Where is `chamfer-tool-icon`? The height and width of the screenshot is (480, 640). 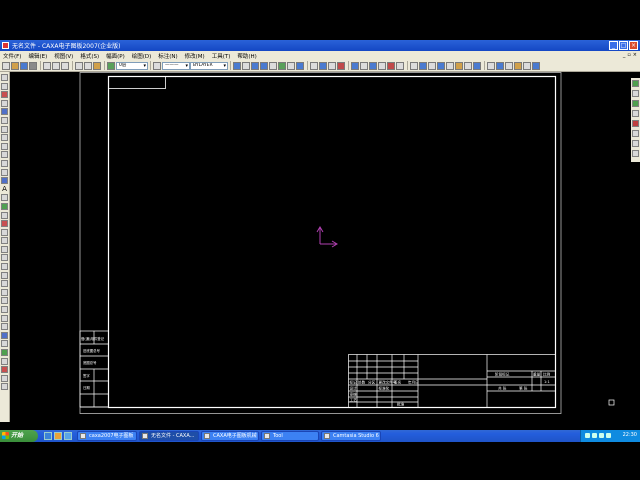
chamfer-tool-icon is located at coordinates (4, 310).